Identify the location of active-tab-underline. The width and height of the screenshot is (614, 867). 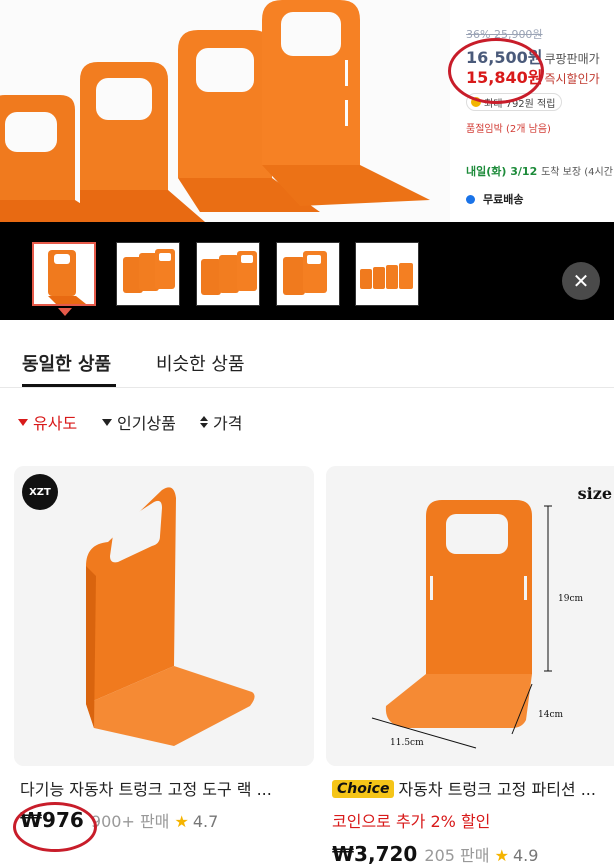
(69, 385).